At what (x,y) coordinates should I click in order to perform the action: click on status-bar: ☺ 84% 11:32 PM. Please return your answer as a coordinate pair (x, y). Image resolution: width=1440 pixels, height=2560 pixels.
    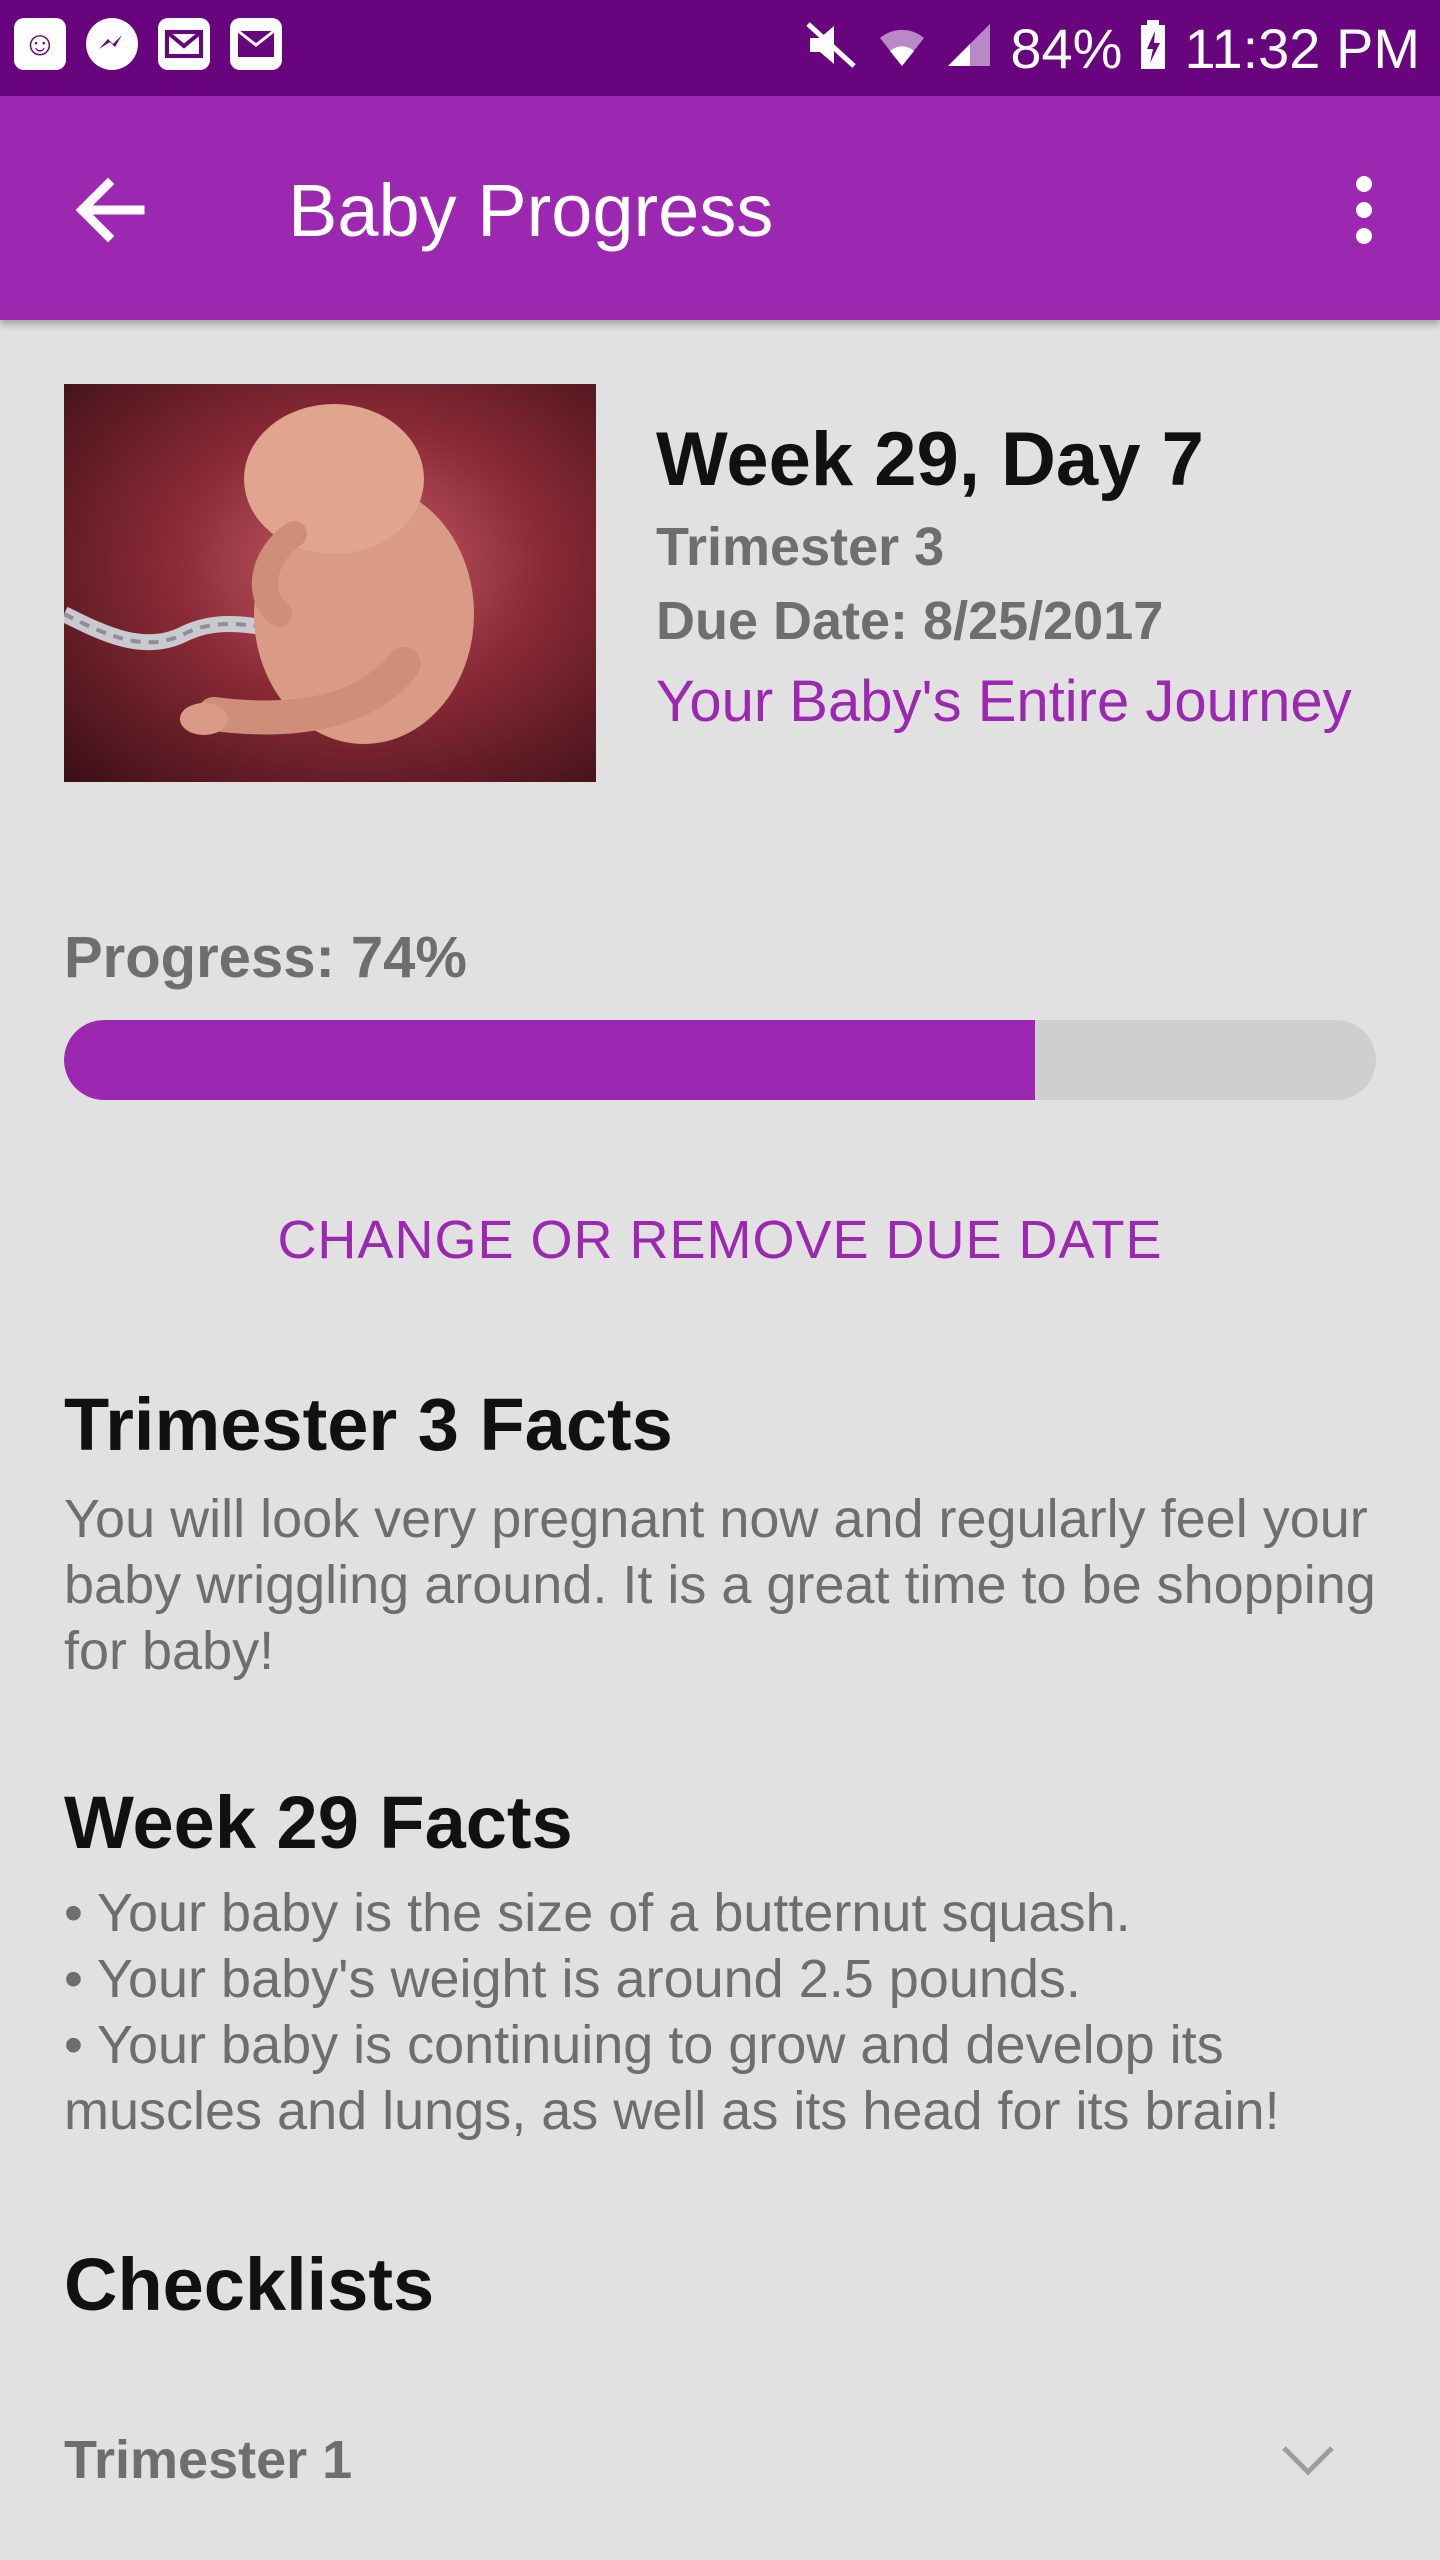
    Looking at the image, I should click on (720, 48).